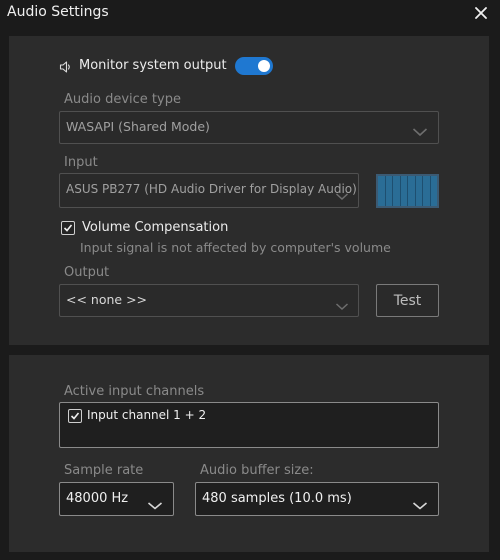  I want to click on buffer-size-label: Audio buffer size:, so click(257, 470).